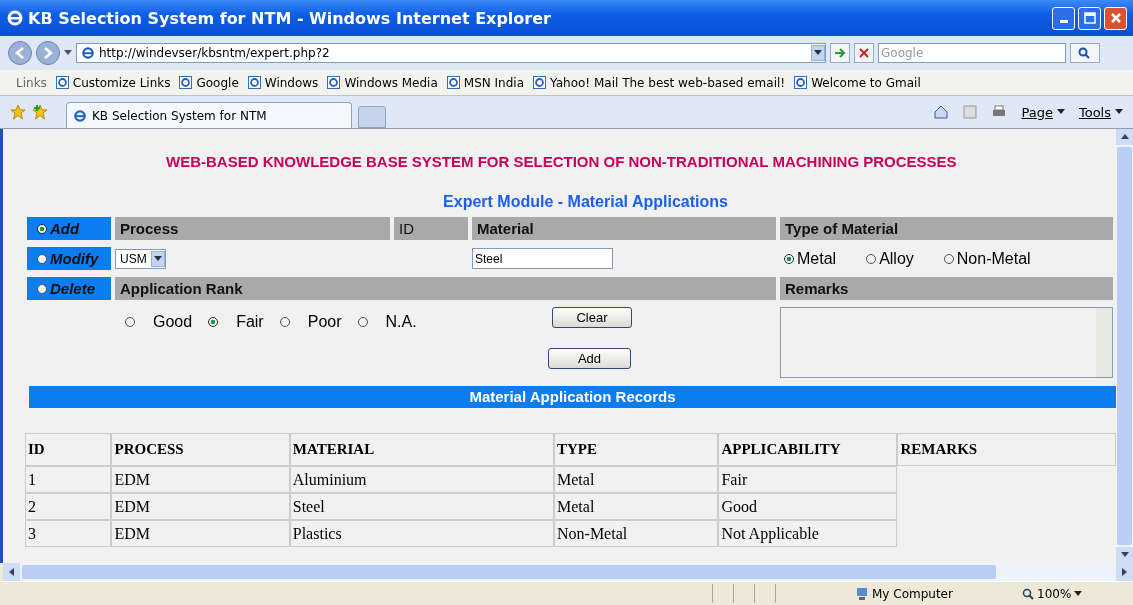 The height and width of the screenshot is (605, 1133). I want to click on stop-button, so click(864, 53).